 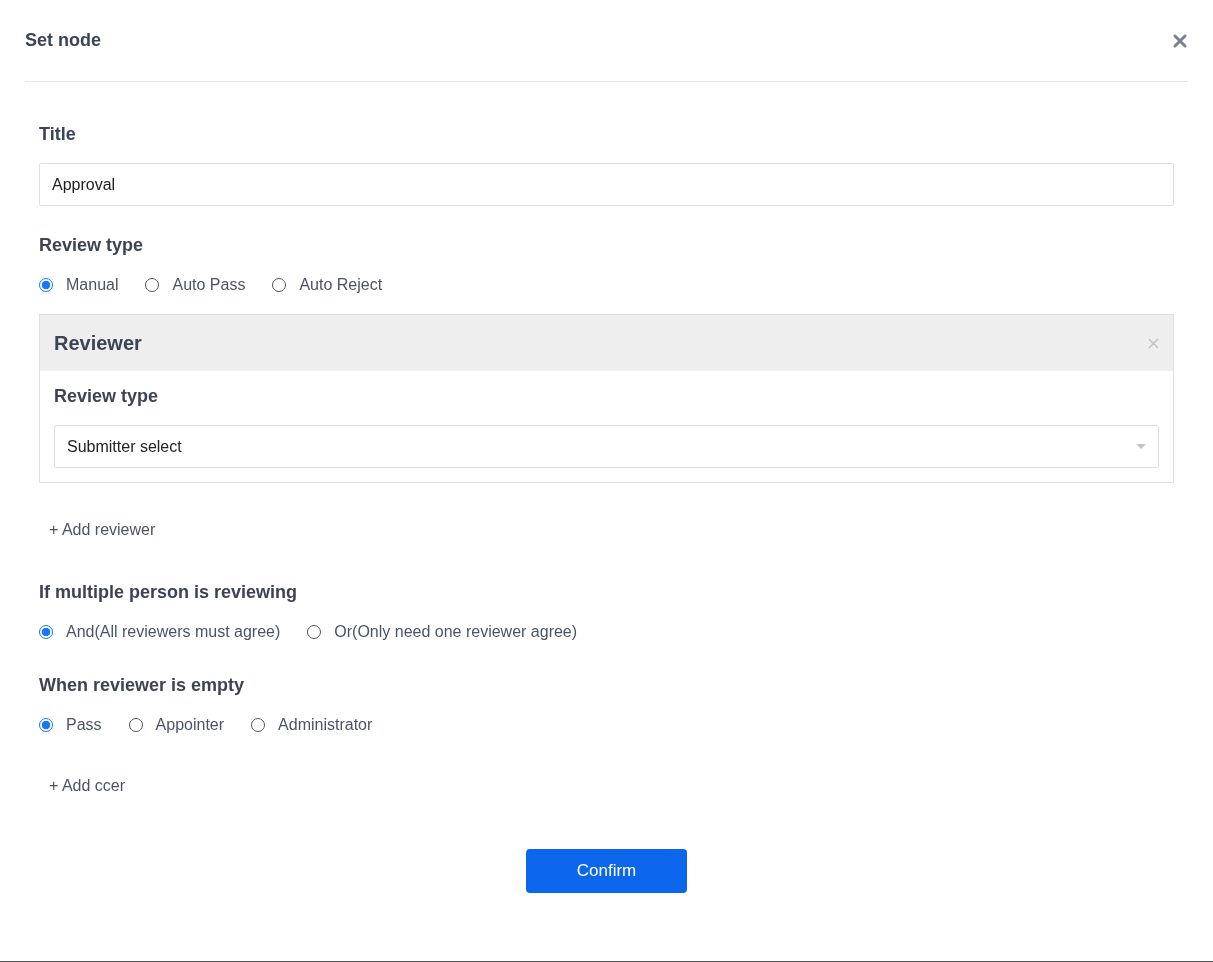 I want to click on field-label: When reviewer is empty, so click(x=142, y=685).